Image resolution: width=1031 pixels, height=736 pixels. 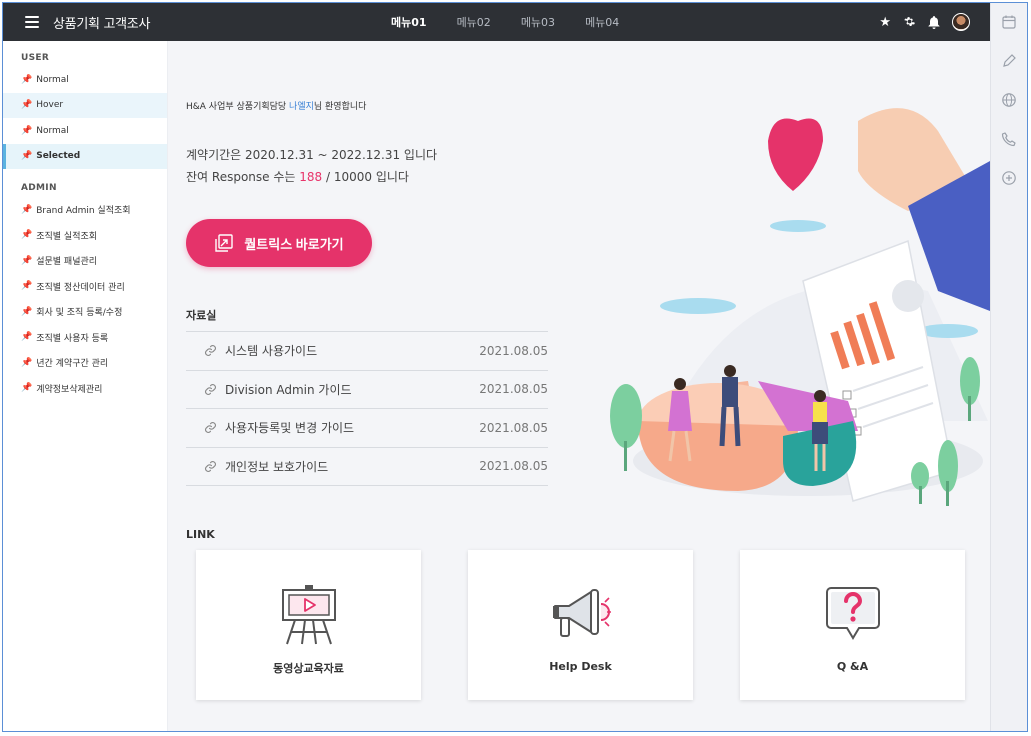 What do you see at coordinates (312, 155) in the screenshot?
I see `contract-period: 계약기간은 2020.12.31 ~ 2022.12.31 입니다` at bounding box center [312, 155].